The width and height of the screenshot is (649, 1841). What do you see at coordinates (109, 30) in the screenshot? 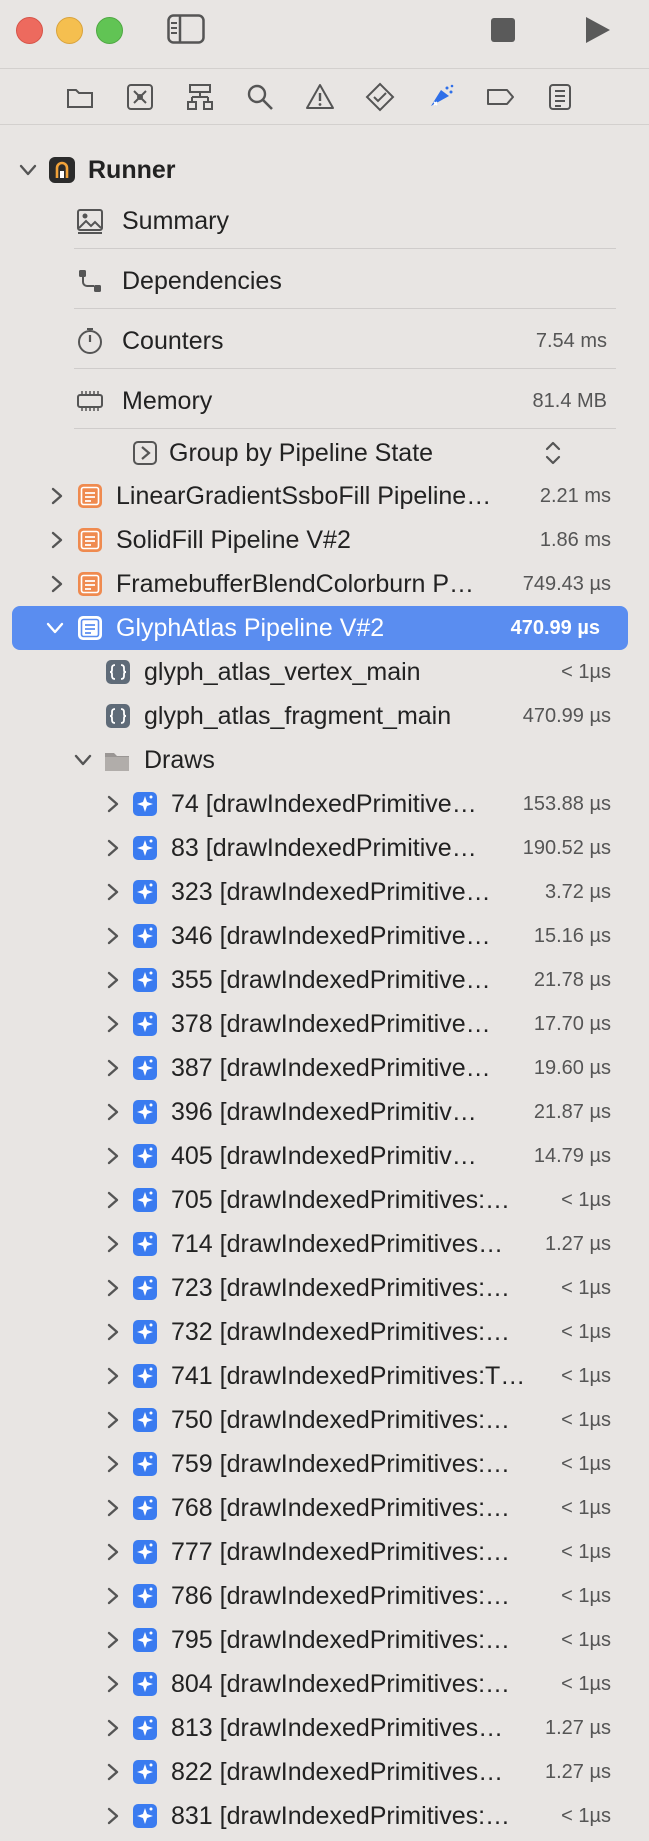
I see `zoom-window-button` at bounding box center [109, 30].